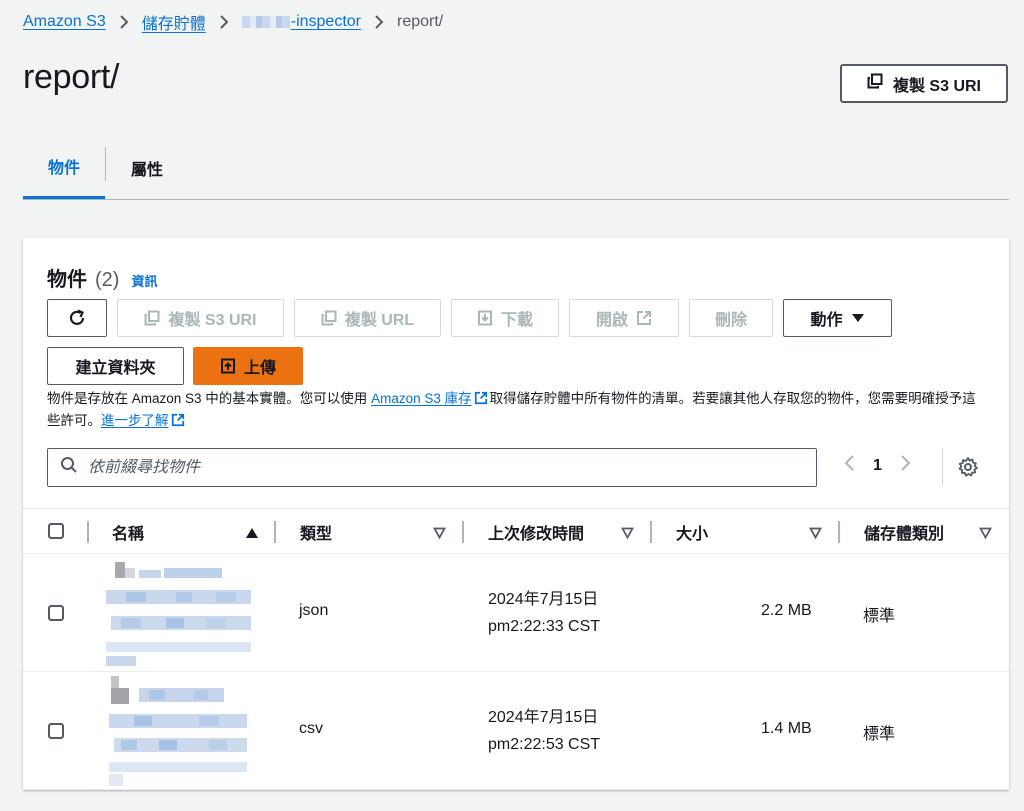 Image resolution: width=1024 pixels, height=811 pixels. I want to click on copy-s3-uri-button: 複製 S3 URI, so click(200, 318).